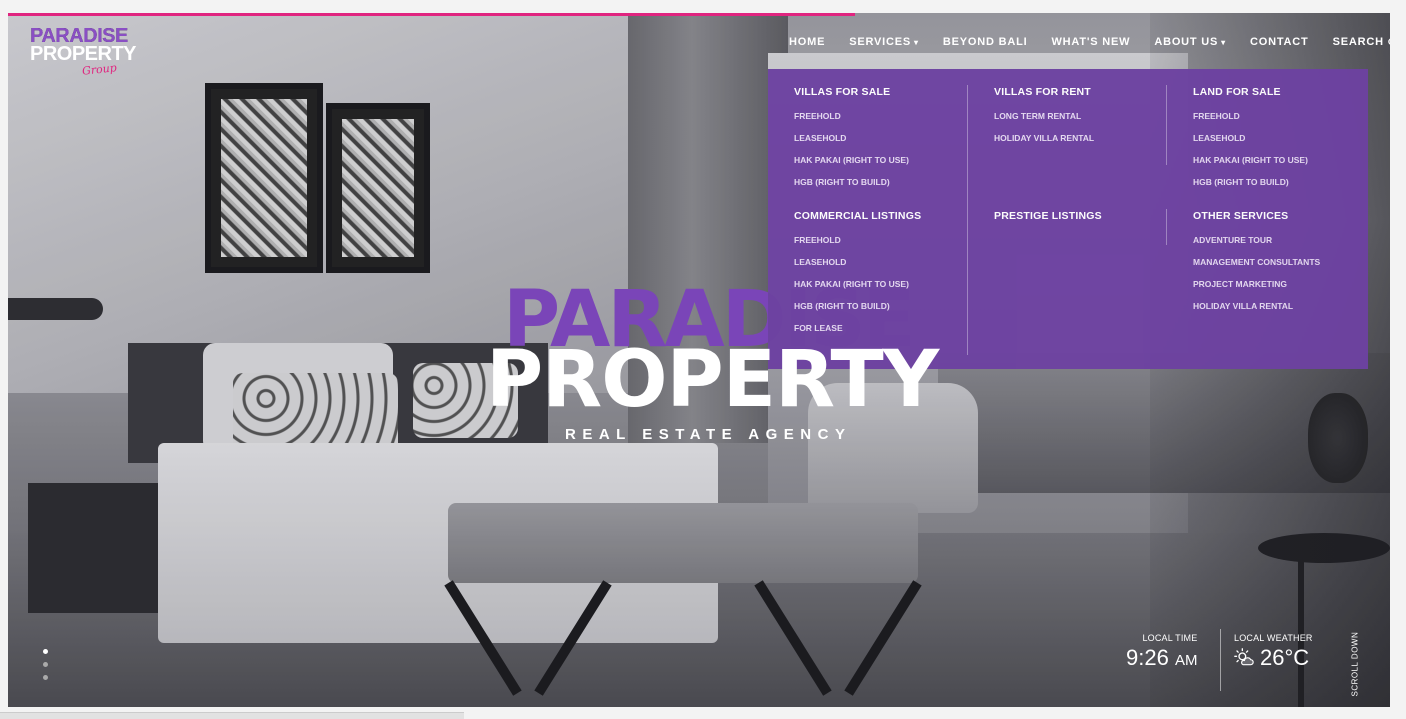  What do you see at coordinates (1186, 42) in the screenshot?
I see `nav-about-us-label: ABOUT US` at bounding box center [1186, 42].